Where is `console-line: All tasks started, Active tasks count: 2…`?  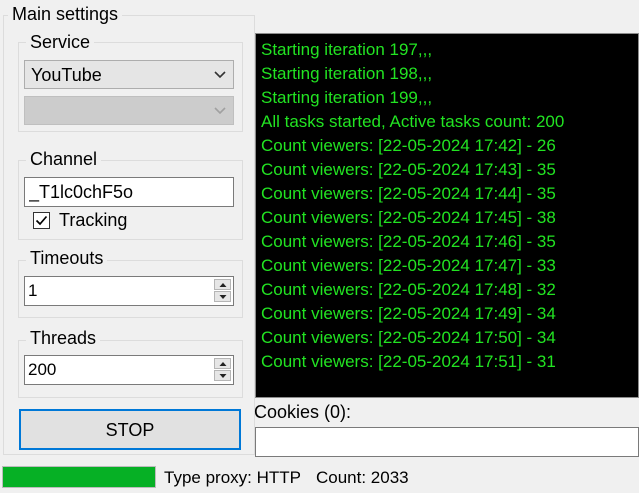
console-line: All tasks started, Active tasks count: 2… is located at coordinates (413, 121).